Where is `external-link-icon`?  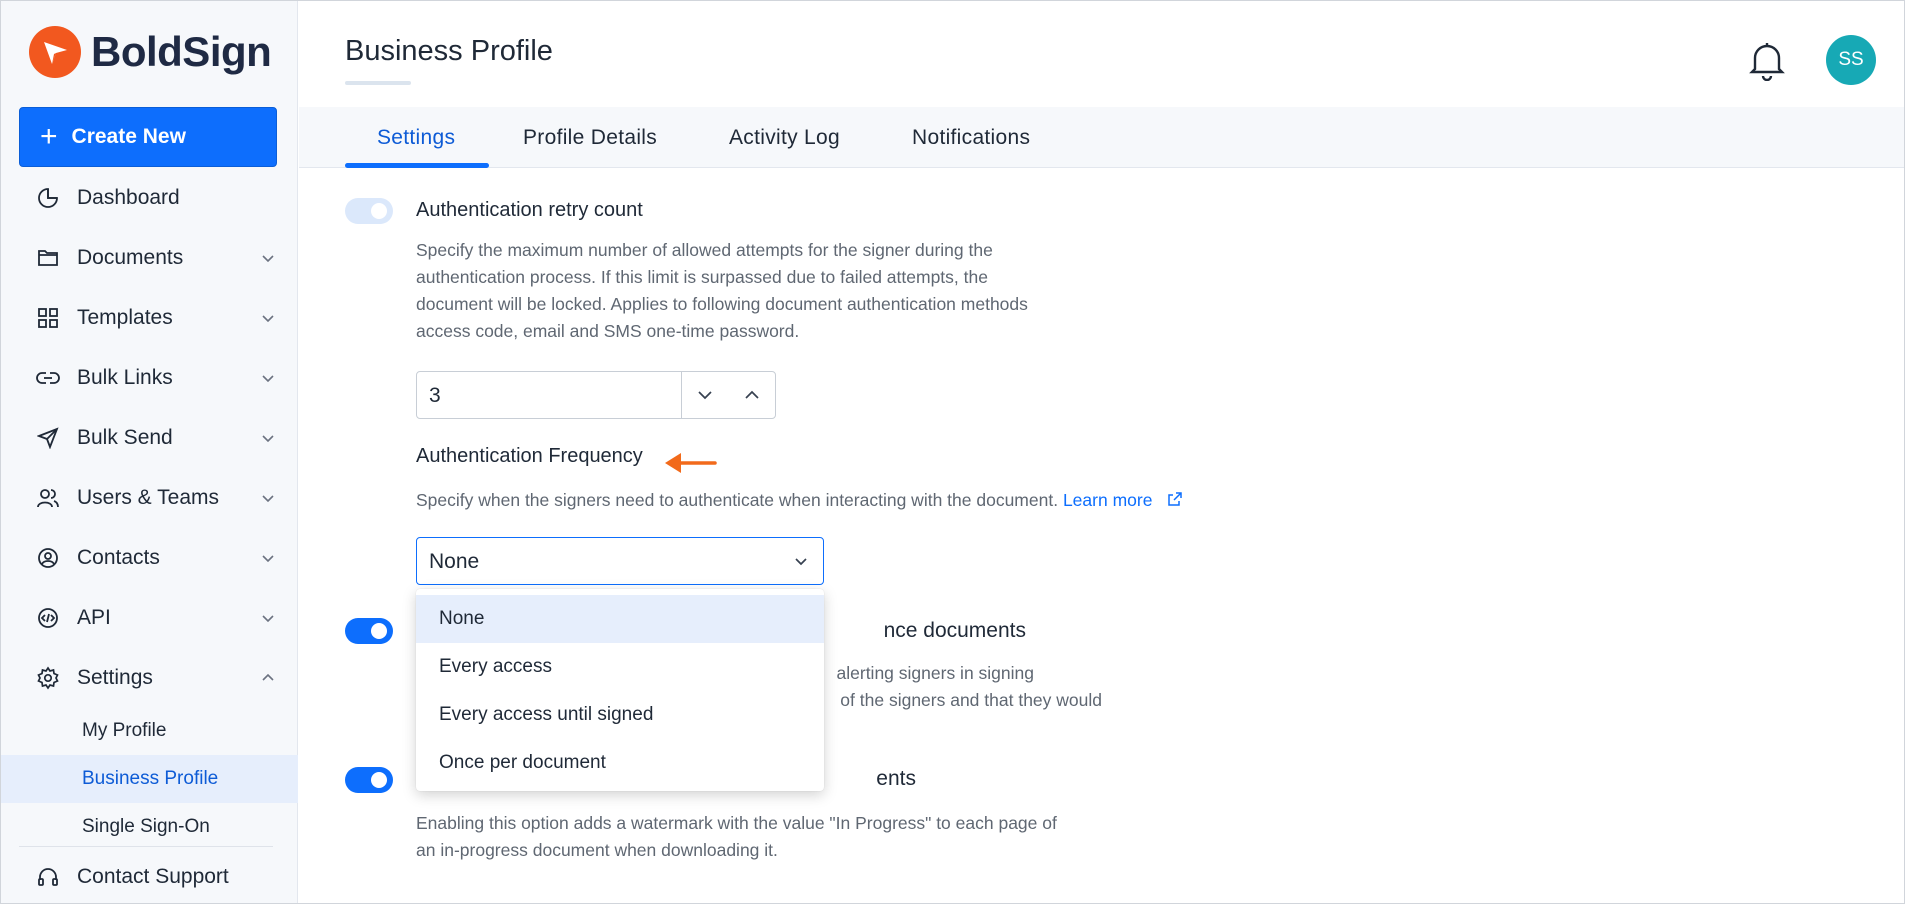 external-link-icon is located at coordinates (1175, 499).